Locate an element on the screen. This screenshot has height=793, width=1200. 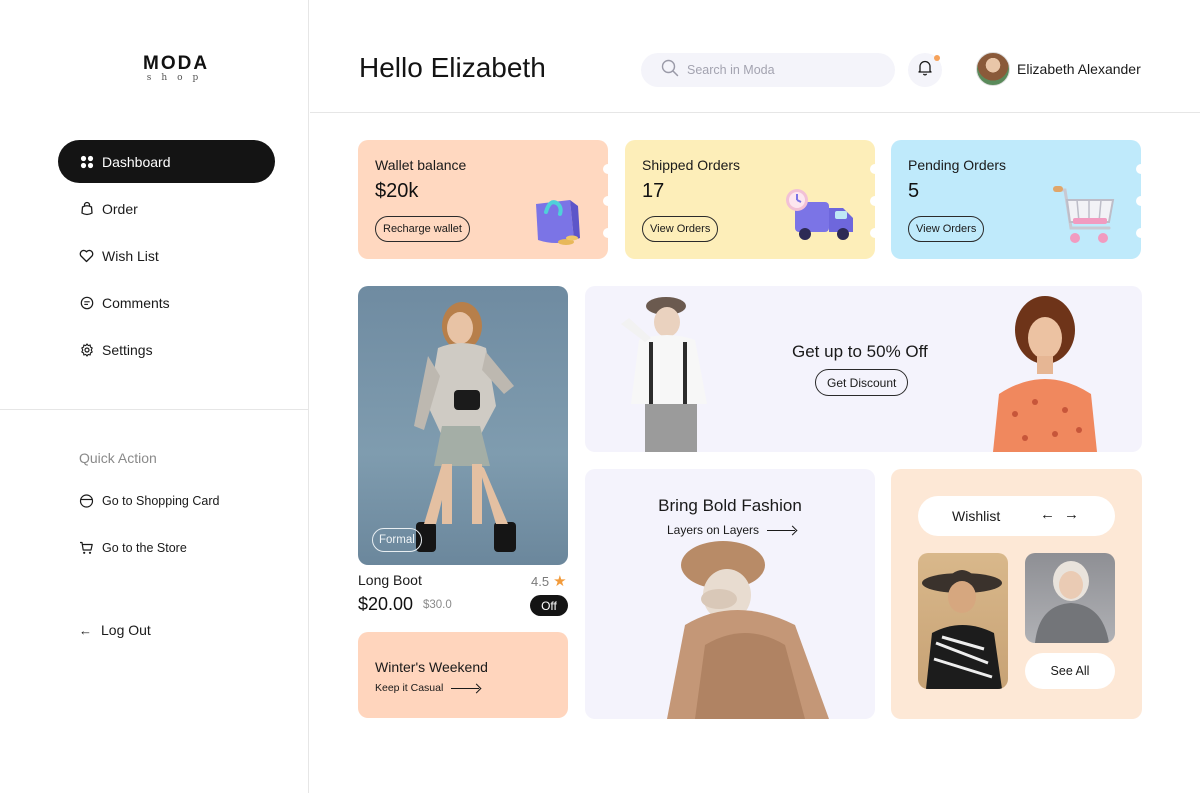
rating-value: 4.5 is located at coordinates (540, 581).